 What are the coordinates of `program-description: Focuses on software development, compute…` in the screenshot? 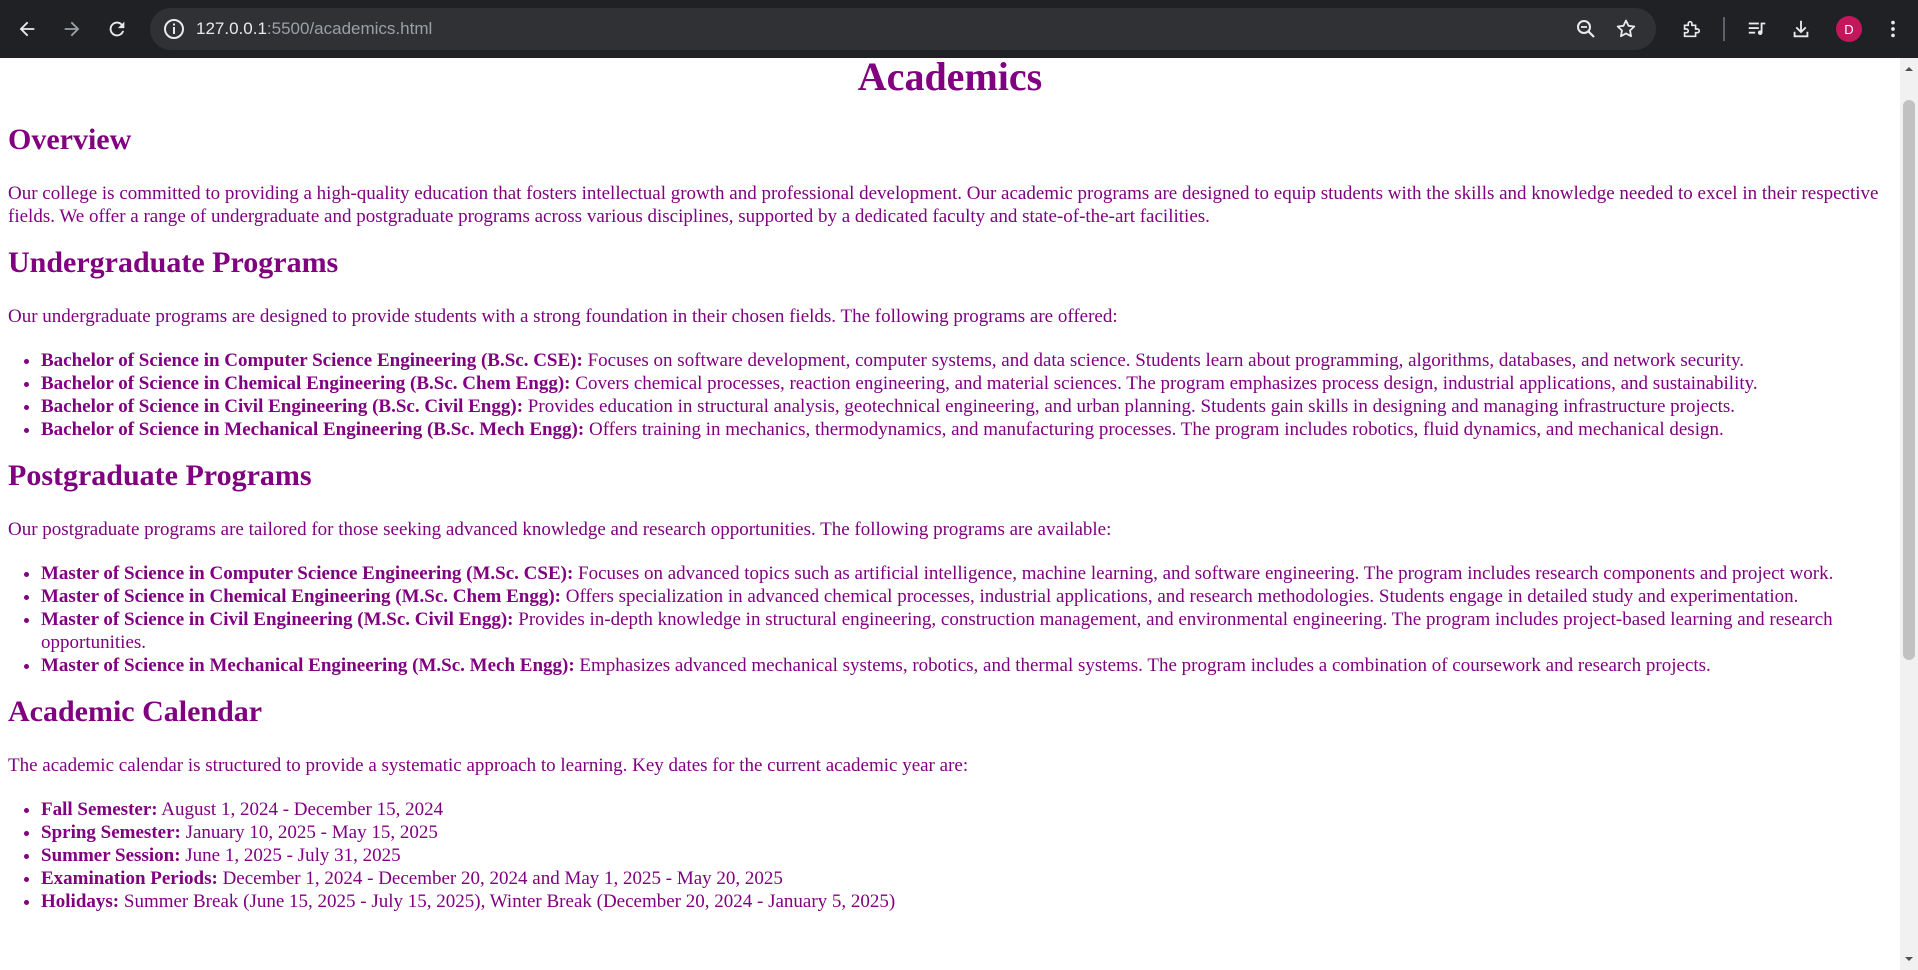 It's located at (1163, 360).